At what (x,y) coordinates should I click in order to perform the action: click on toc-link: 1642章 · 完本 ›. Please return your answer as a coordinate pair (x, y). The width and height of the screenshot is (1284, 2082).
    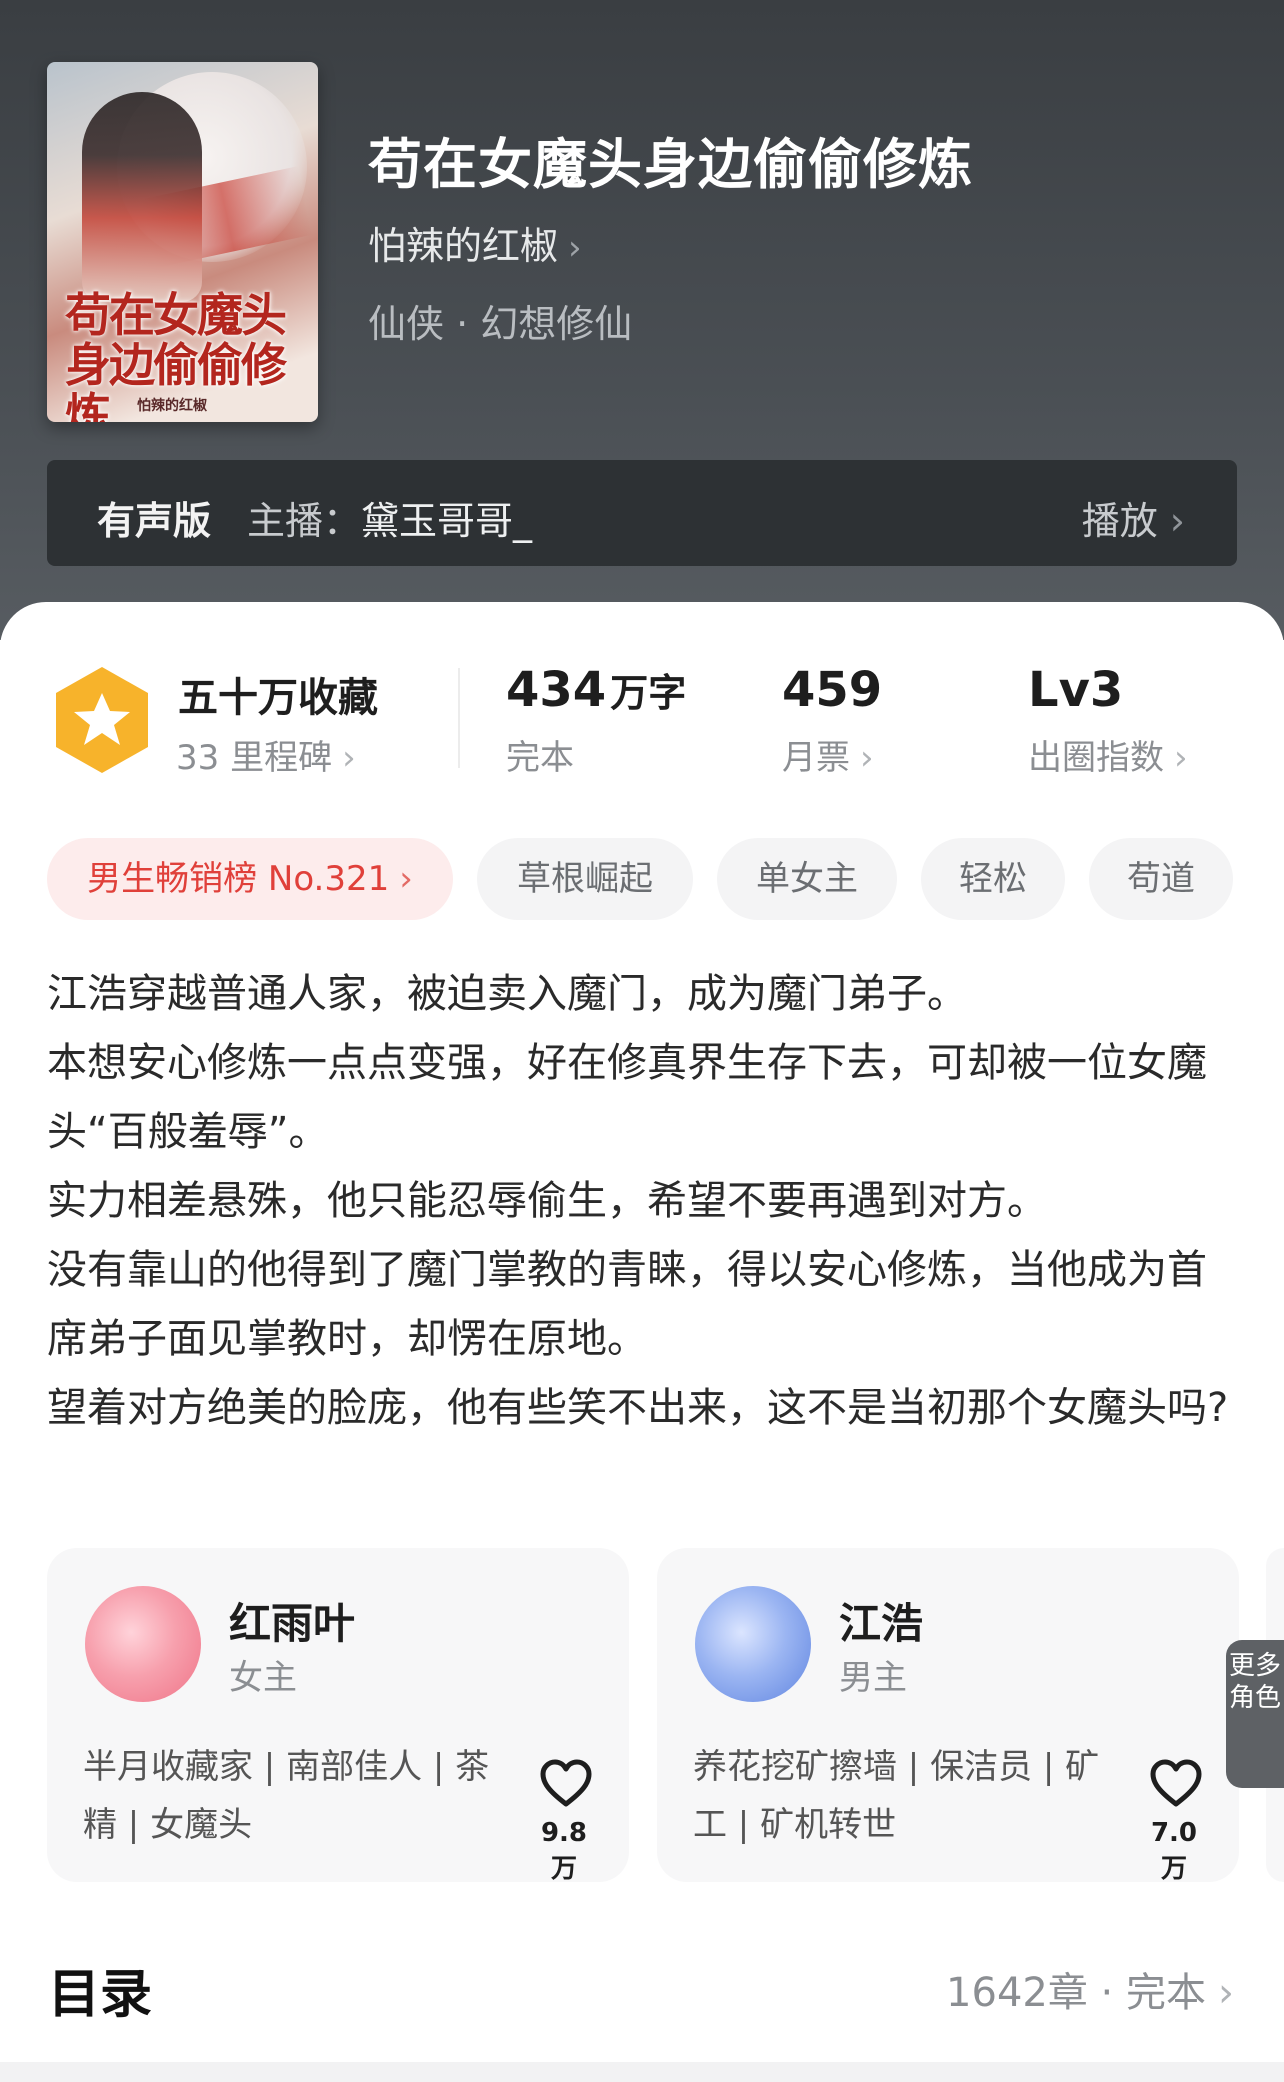
    Looking at the image, I should click on (1090, 1989).